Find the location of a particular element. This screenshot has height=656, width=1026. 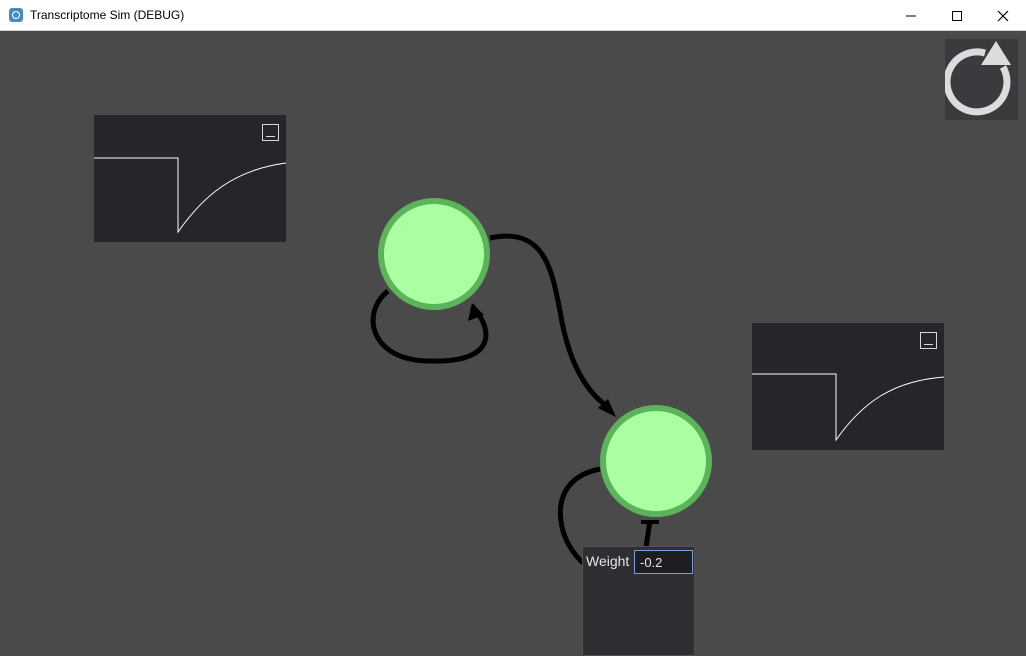

close-button is located at coordinates (1003, 15).